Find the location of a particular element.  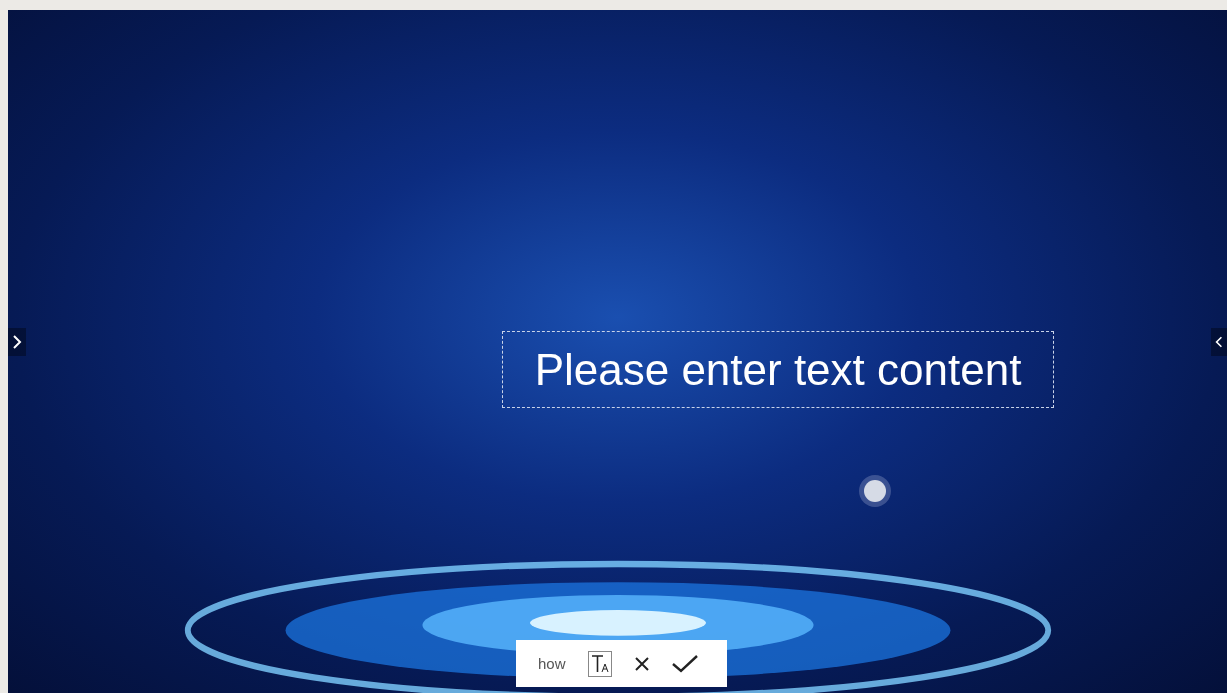

text-input-box: Please enter text content is located at coordinates (778, 369).